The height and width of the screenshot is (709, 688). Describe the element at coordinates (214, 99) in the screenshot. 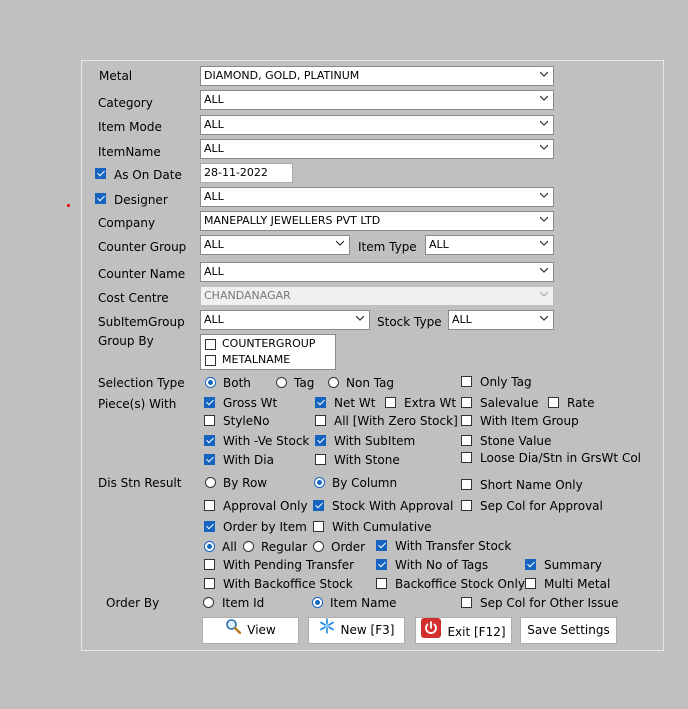

I see `category-value: ALL` at that location.